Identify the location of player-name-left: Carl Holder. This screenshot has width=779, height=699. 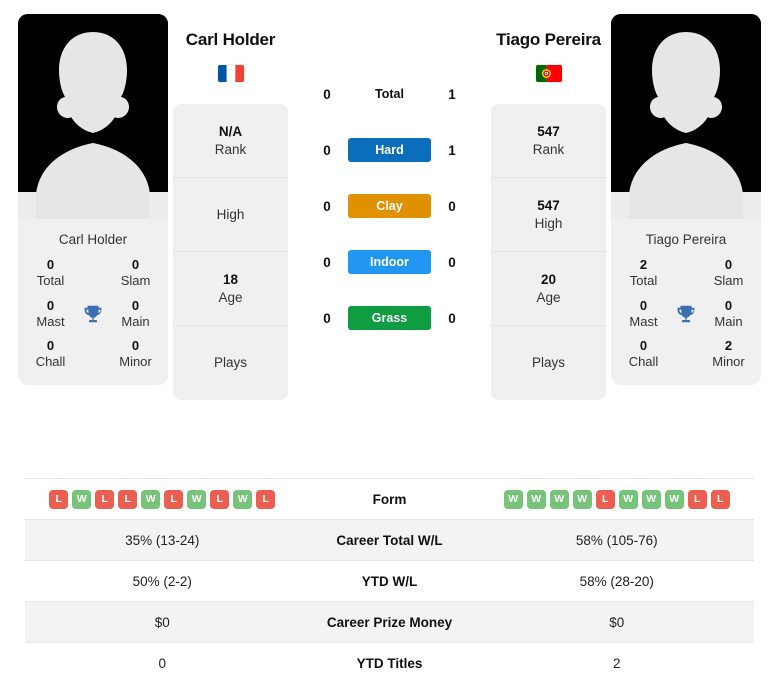
(231, 40).